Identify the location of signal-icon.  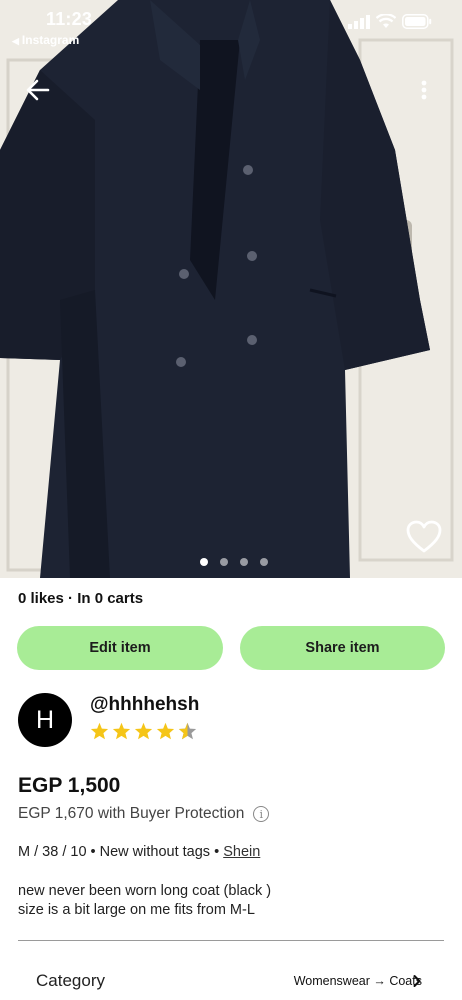
(359, 21).